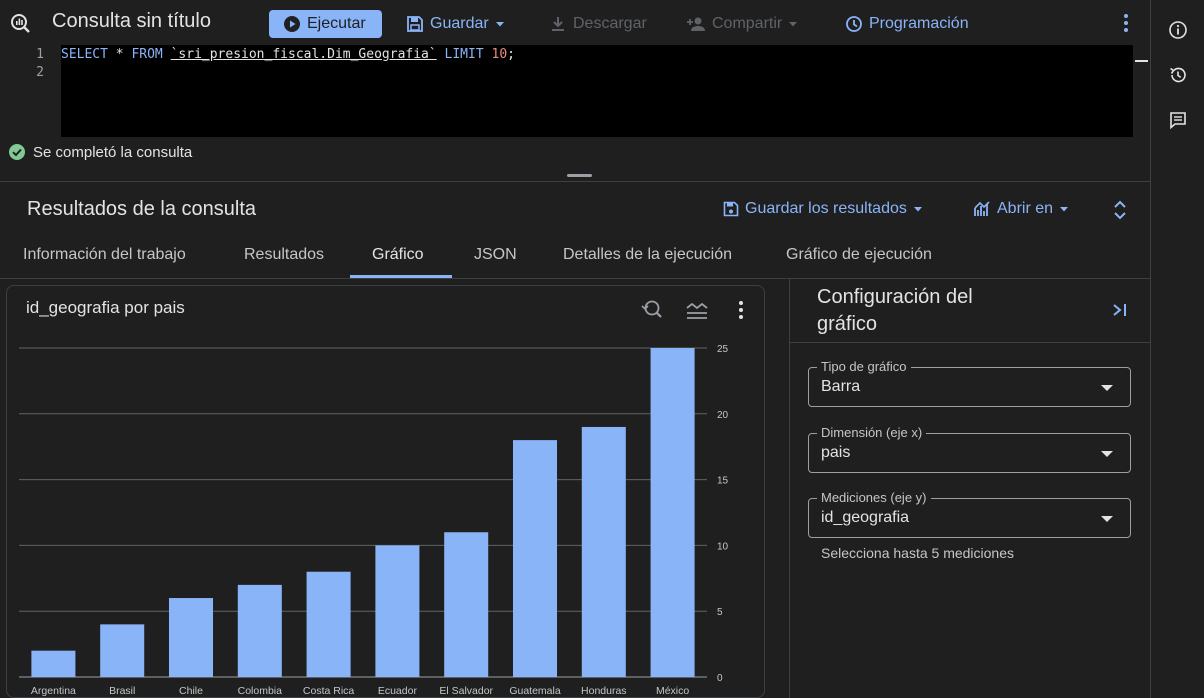  I want to click on save-button: Guardar, so click(455, 24).